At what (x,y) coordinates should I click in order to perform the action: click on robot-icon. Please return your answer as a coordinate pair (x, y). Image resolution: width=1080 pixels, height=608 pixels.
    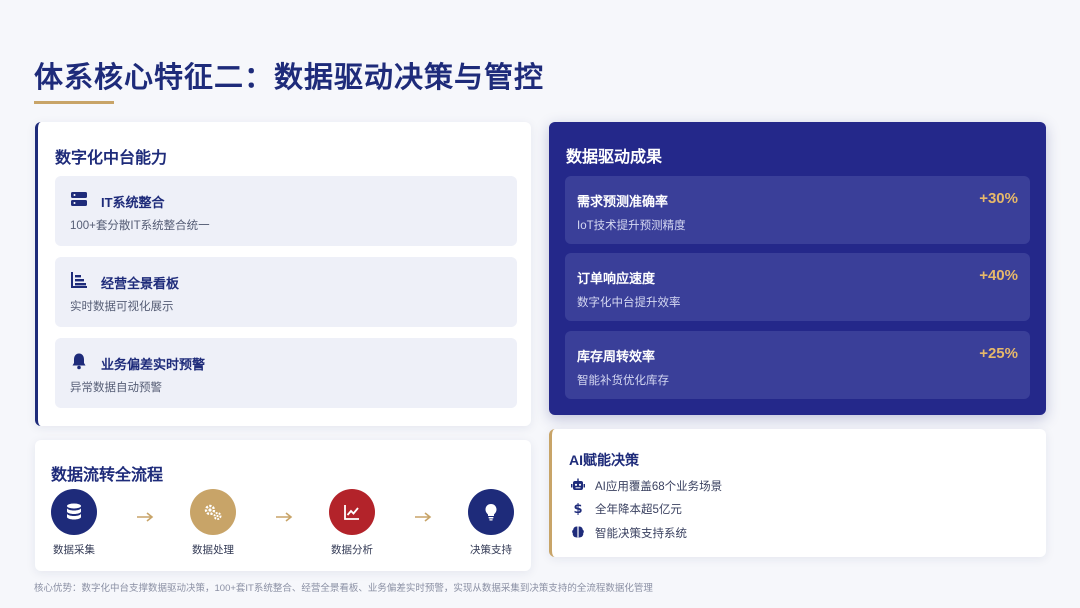
    Looking at the image, I should click on (578, 484).